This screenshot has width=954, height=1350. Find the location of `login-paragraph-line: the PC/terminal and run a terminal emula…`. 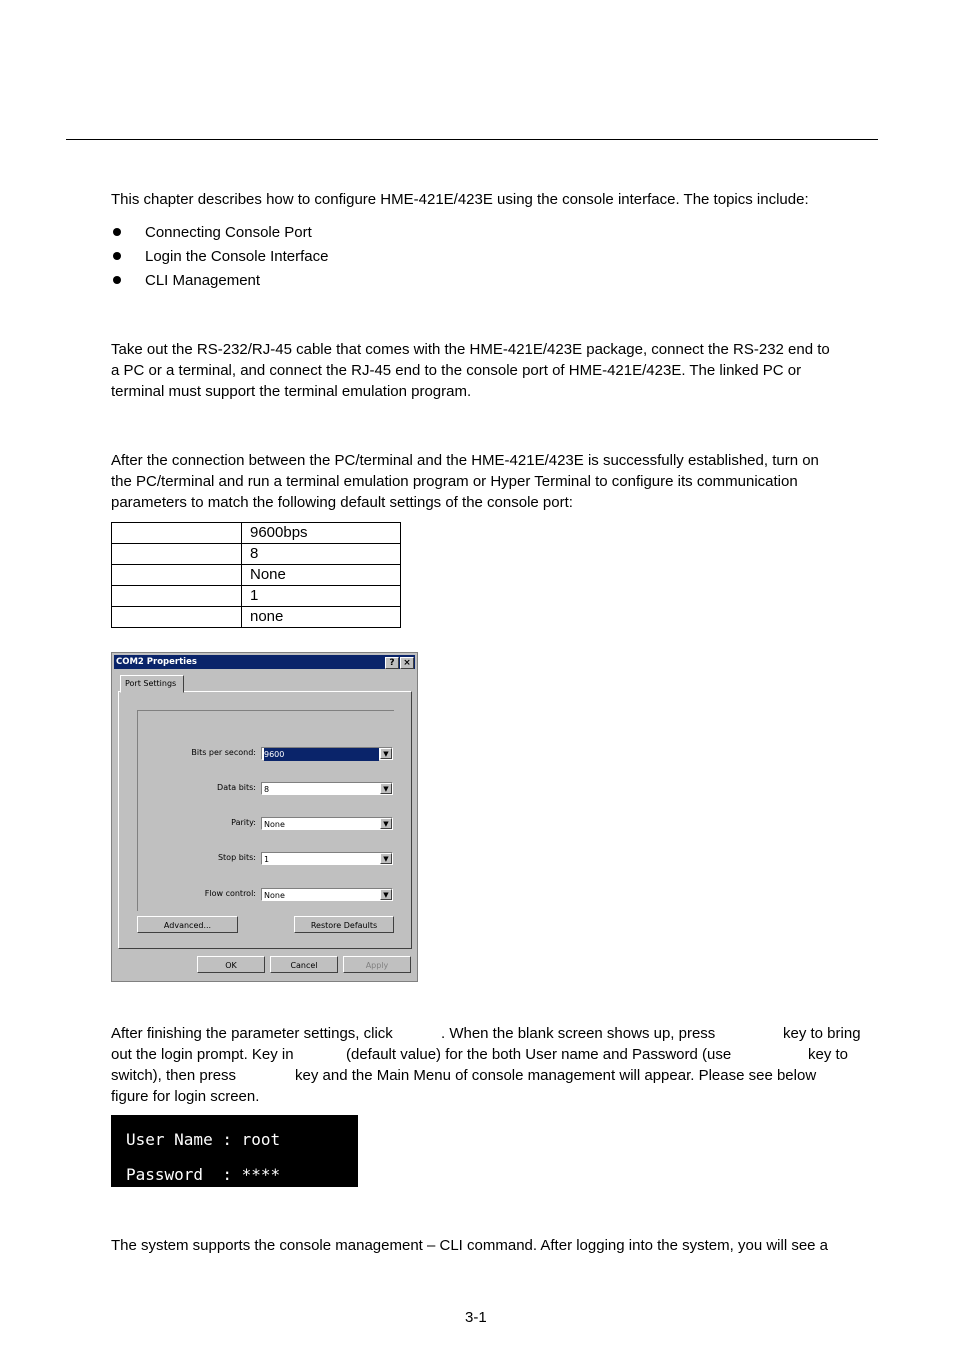

login-paragraph-line: the PC/terminal and run a terminal emula… is located at coordinates (454, 481).